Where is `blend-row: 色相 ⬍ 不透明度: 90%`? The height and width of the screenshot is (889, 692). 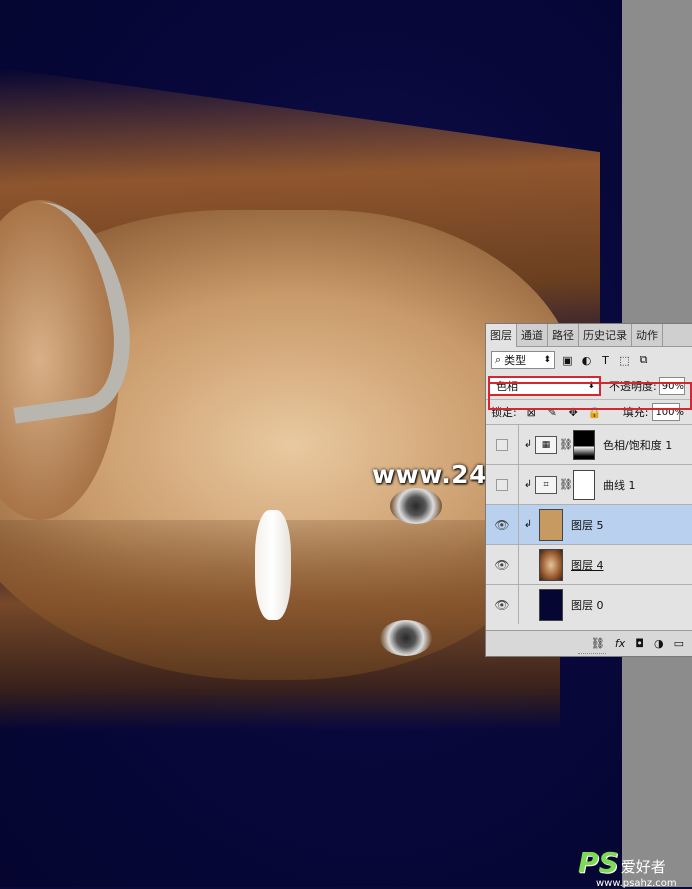
blend-row: 色相 ⬍ 不透明度: 90% is located at coordinates (589, 386).